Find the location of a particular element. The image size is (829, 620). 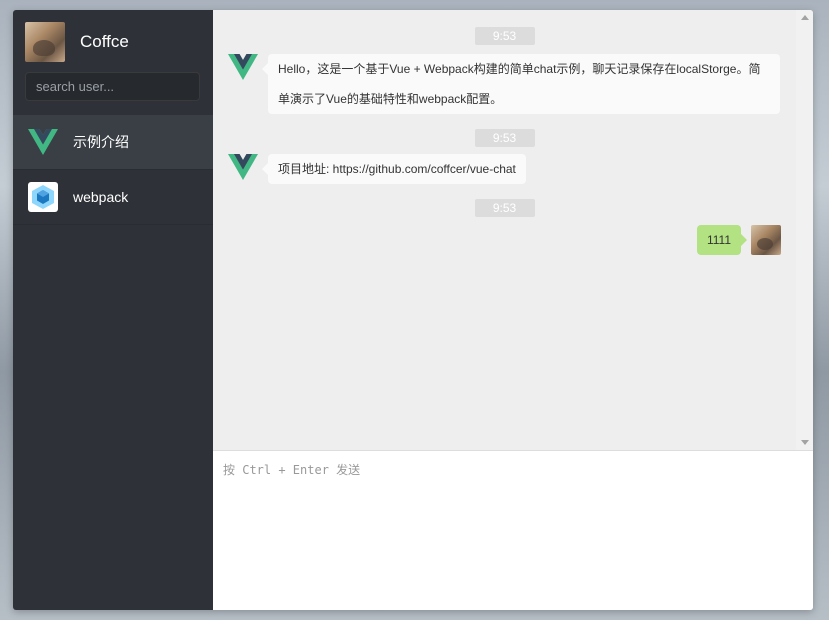

user-profile: Coffce is located at coordinates (113, 62).